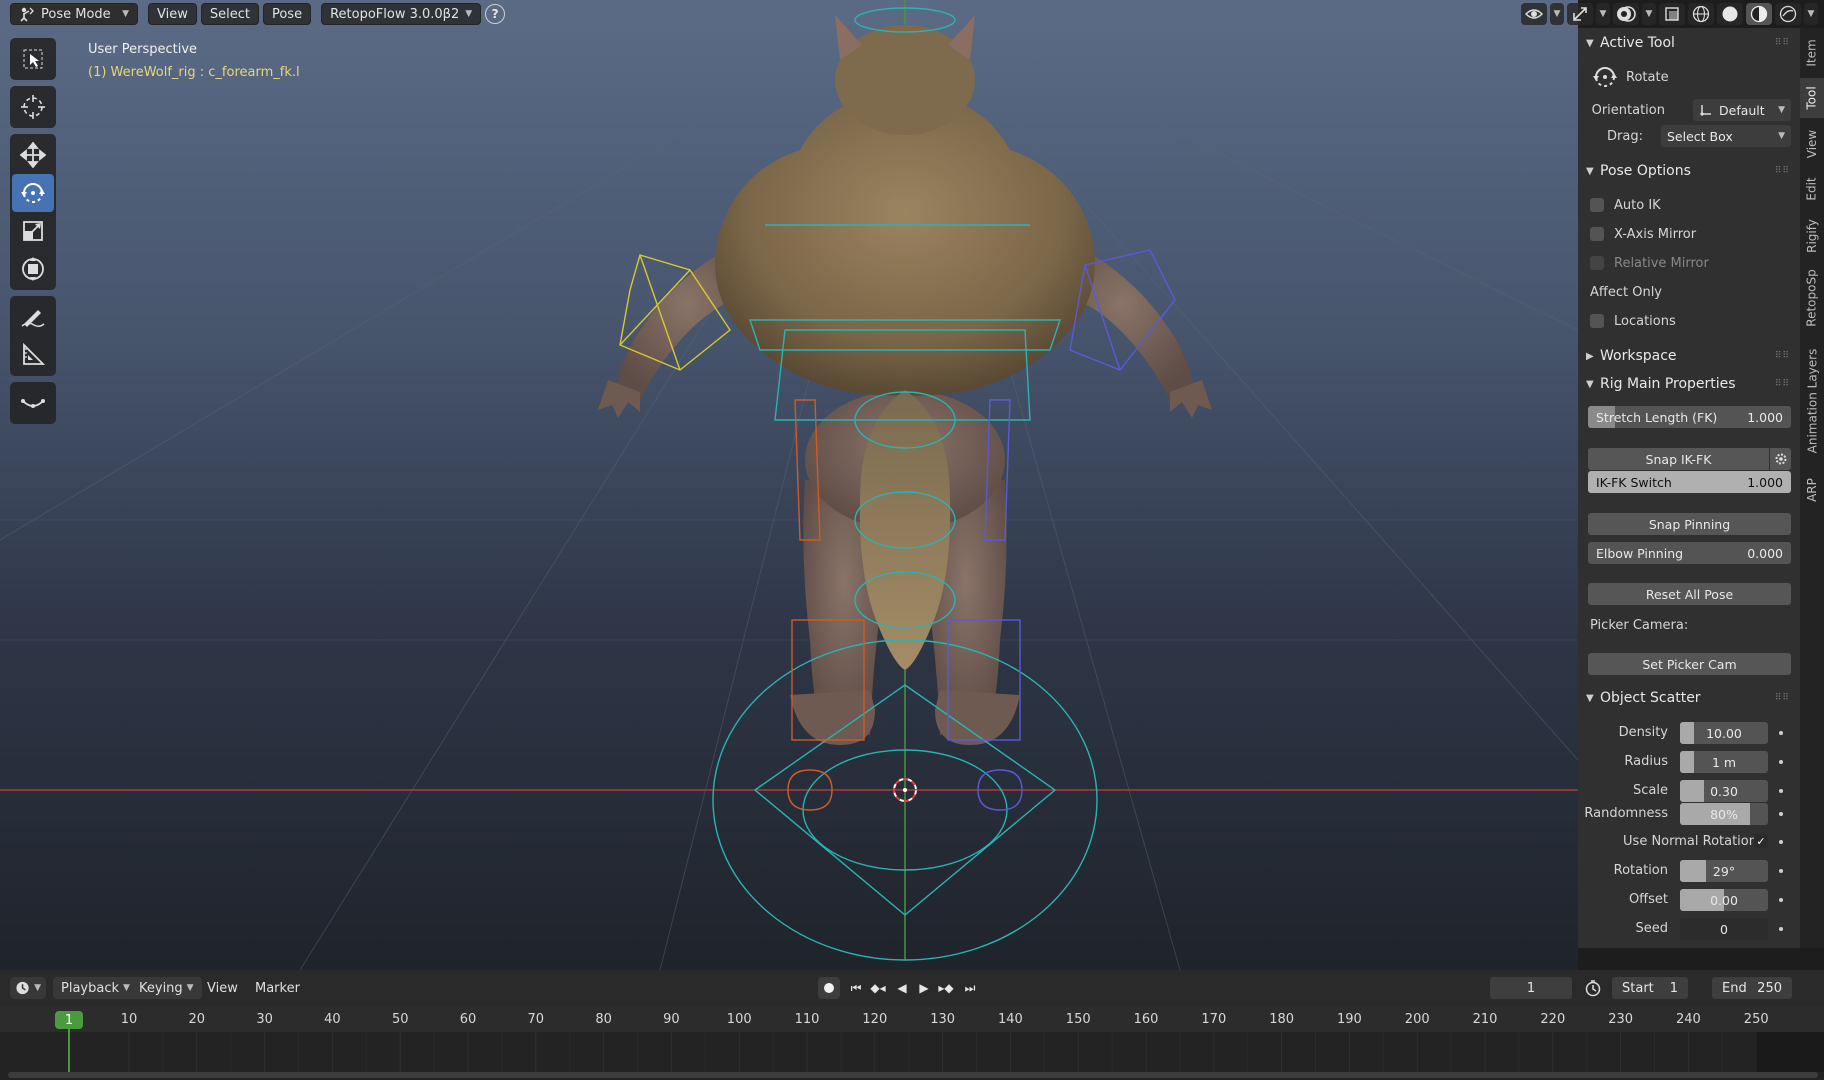 The image size is (1824, 1080). What do you see at coordinates (1689, 171) in the screenshot?
I see `pose-options-header: ▼ Pose Options ⠿⠿` at bounding box center [1689, 171].